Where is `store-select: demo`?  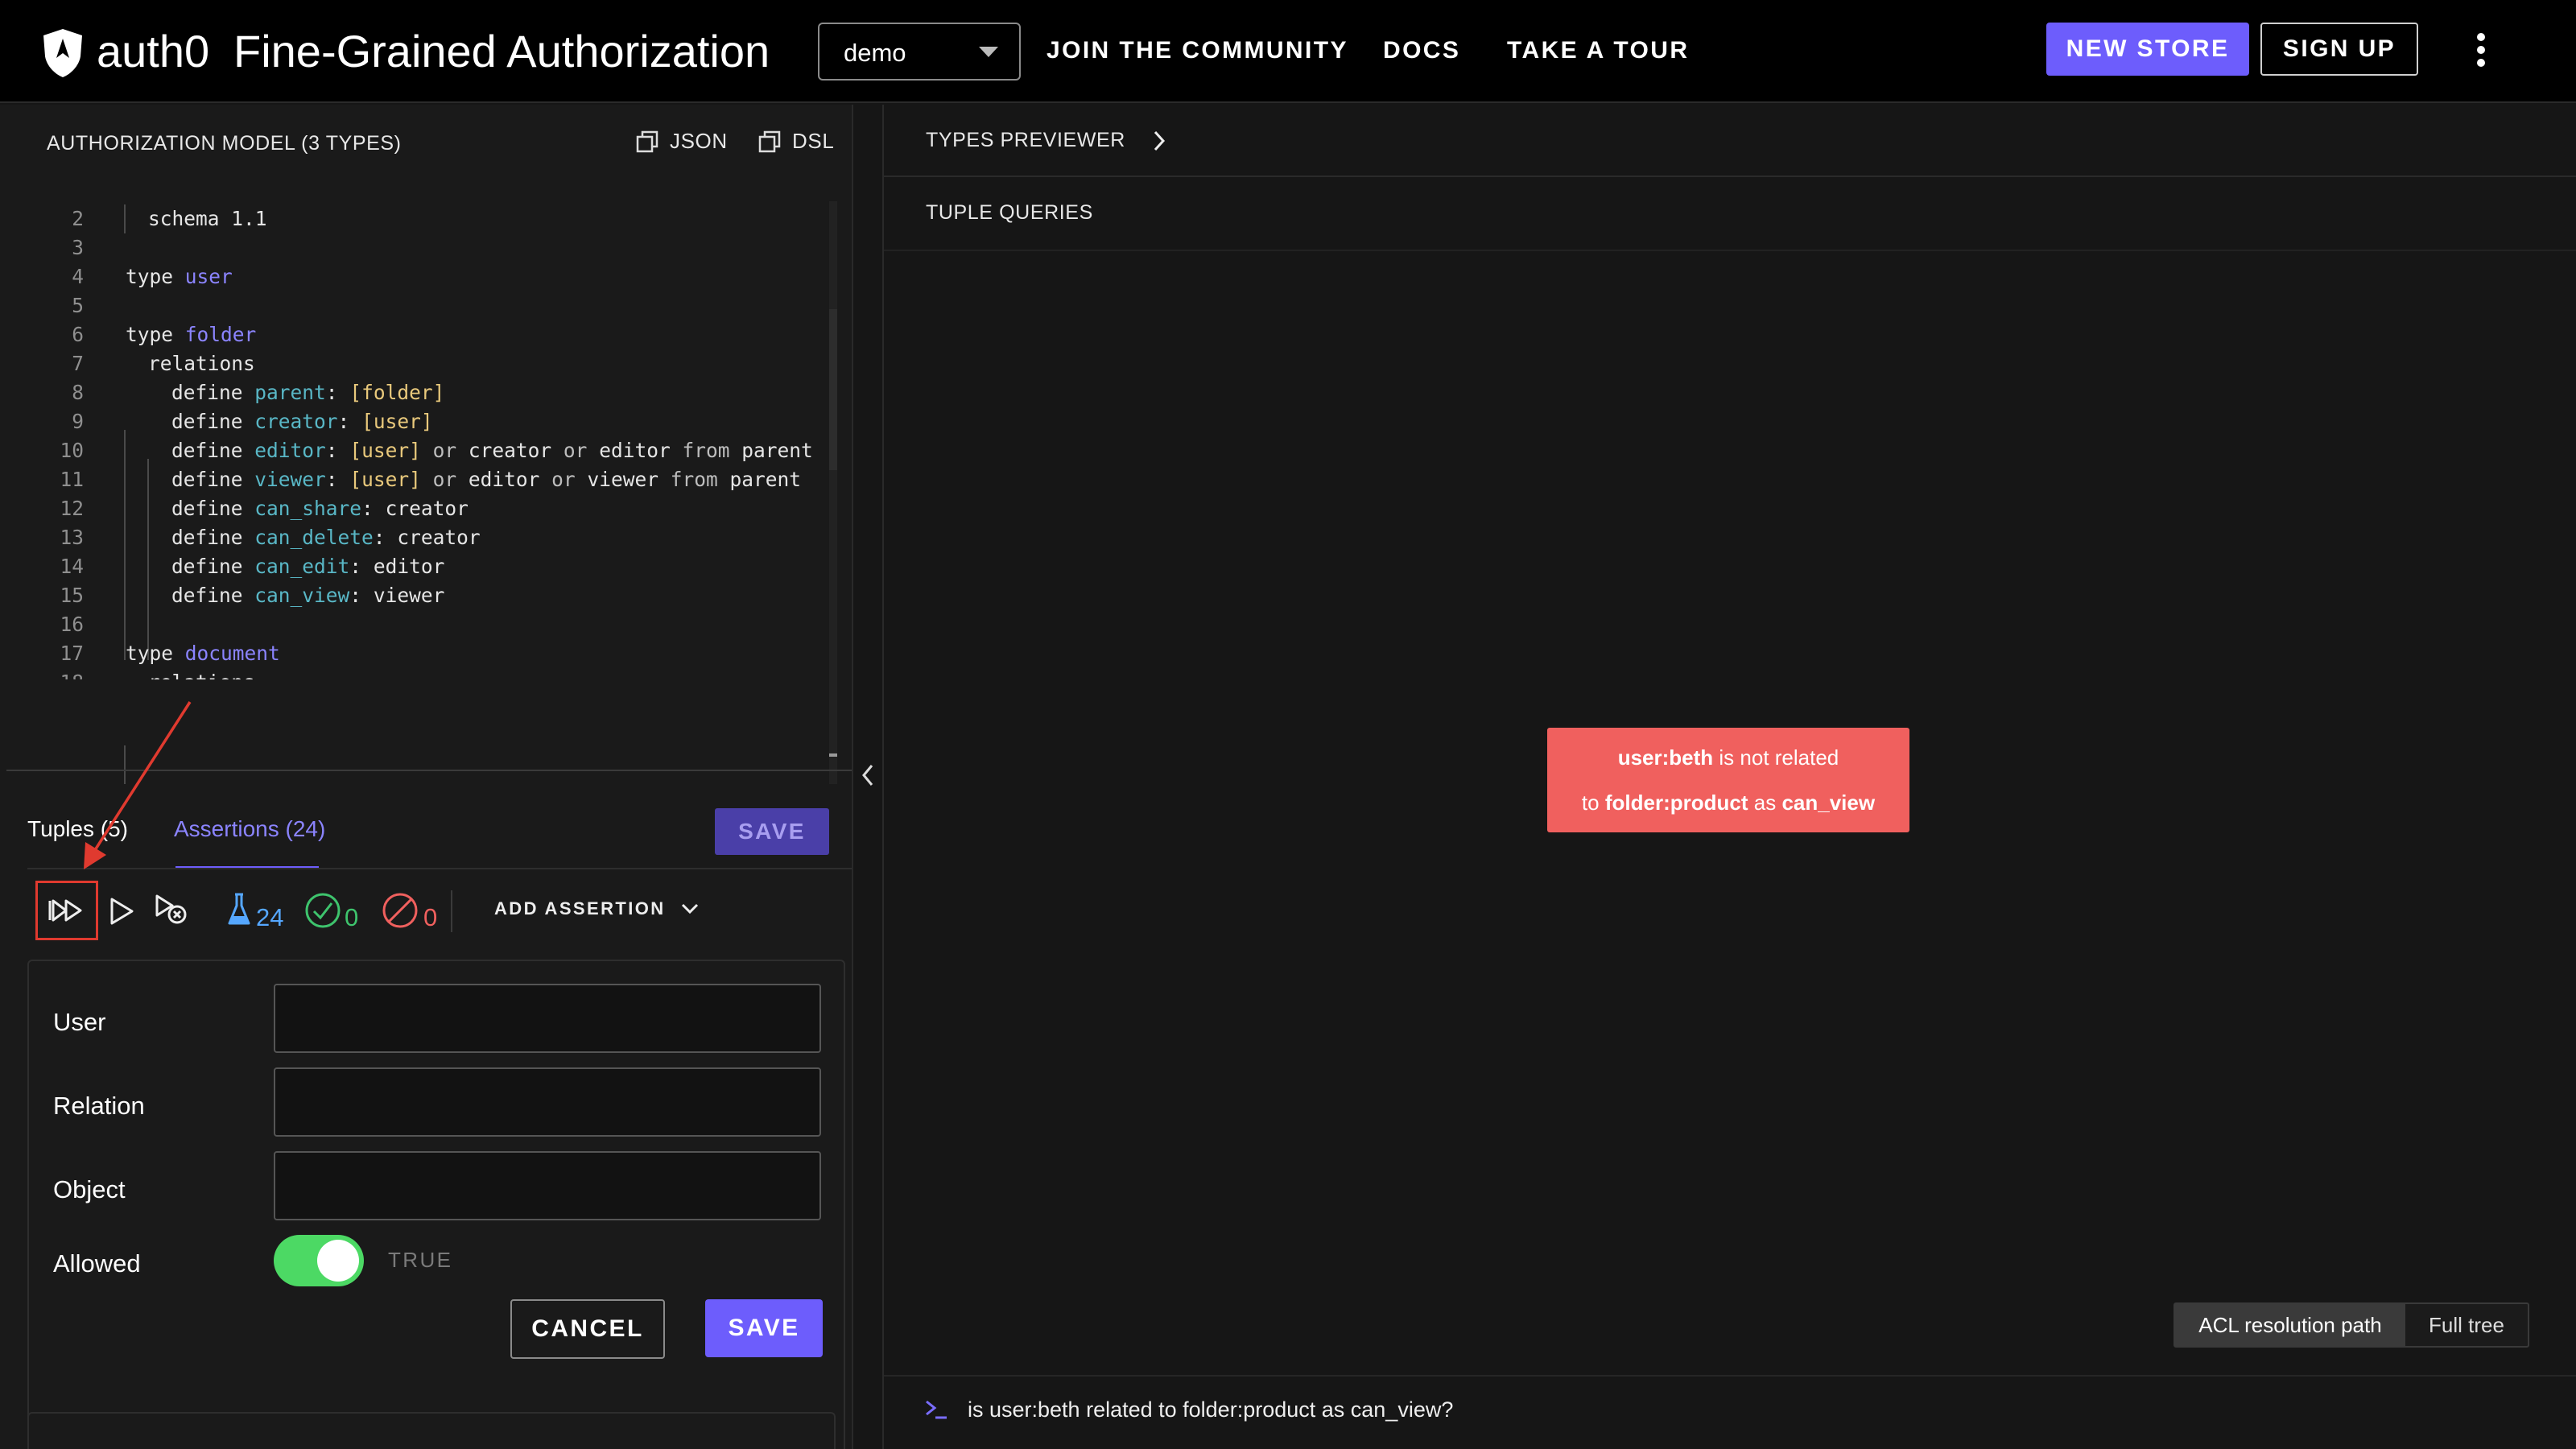 store-select: demo is located at coordinates (919, 51).